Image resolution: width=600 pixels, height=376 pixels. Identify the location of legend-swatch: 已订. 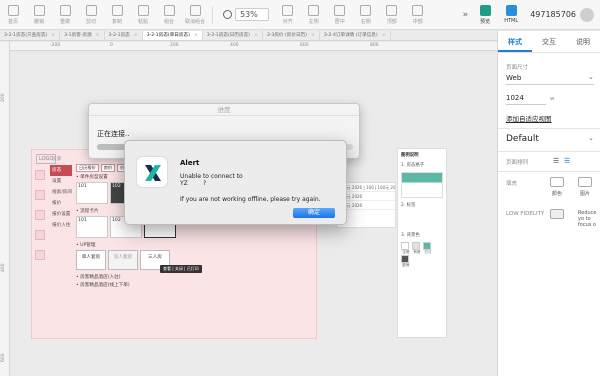
(428, 248).